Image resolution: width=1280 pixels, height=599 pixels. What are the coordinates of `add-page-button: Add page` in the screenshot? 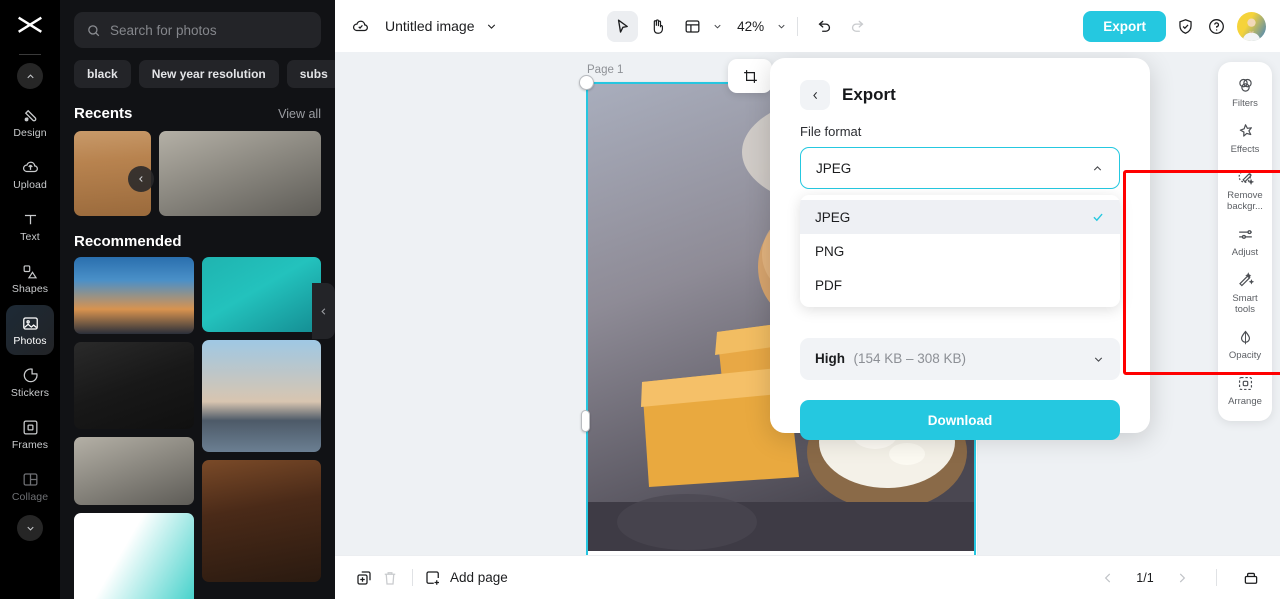 It's located at (466, 578).